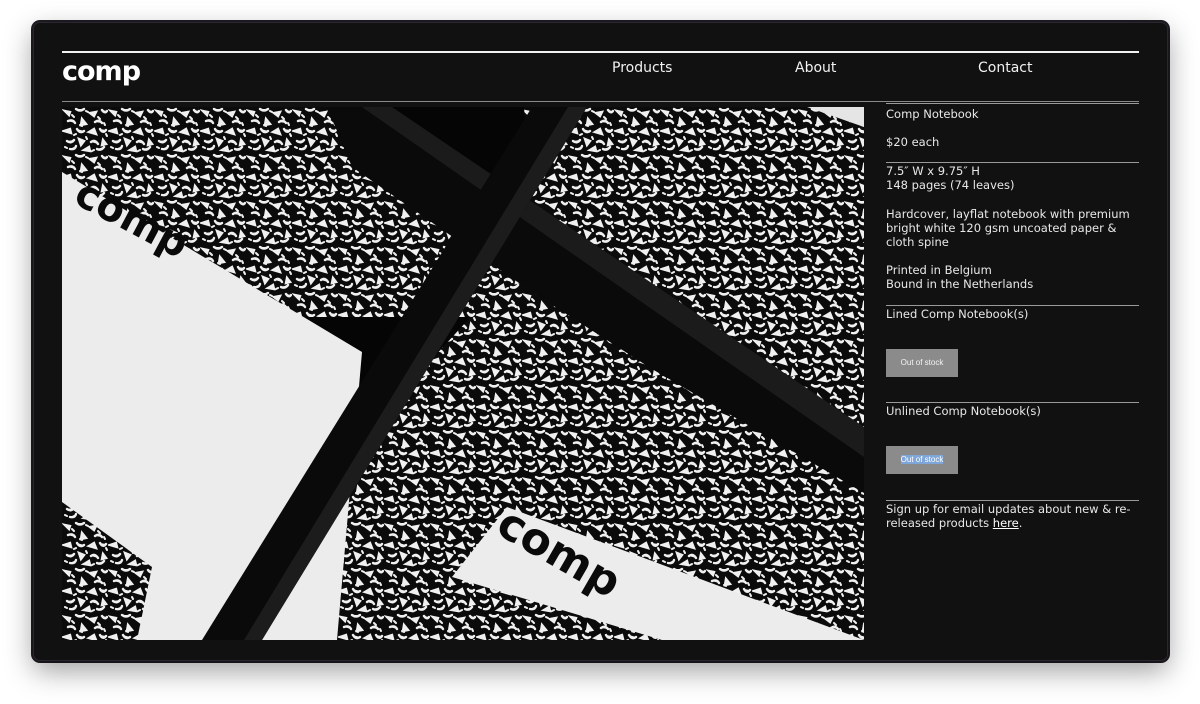 This screenshot has height=704, width=1200. I want to click on signup-period: ., so click(1020, 523).